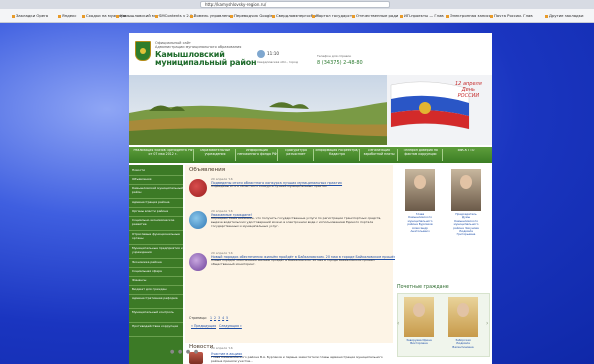 Image resolution: width=594 pixels, height=364 pixels. Describe the element at coordinates (261, 54) in the screenshot. I see `weather-icon` at that location.